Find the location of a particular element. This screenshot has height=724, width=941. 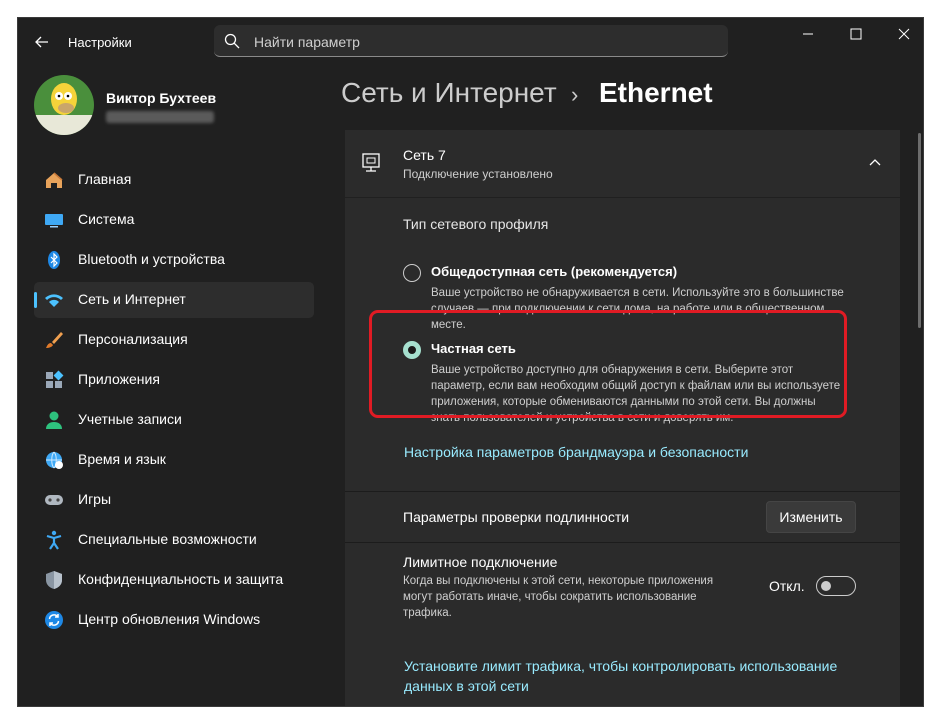

public-network-label: Общедоступная сеть (рекомендуется) is located at coordinates (554, 271).